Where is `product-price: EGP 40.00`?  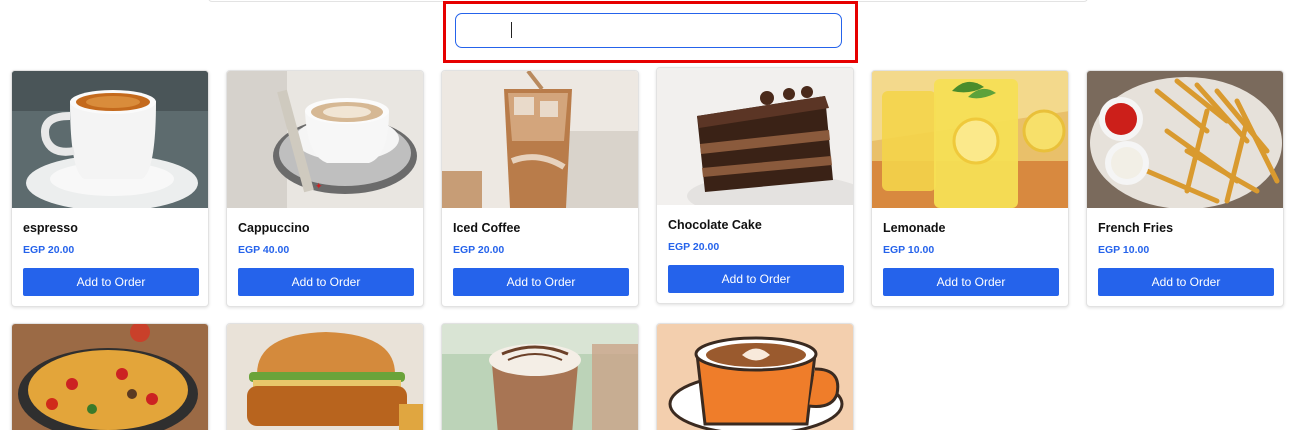 product-price: EGP 40.00 is located at coordinates (264, 250).